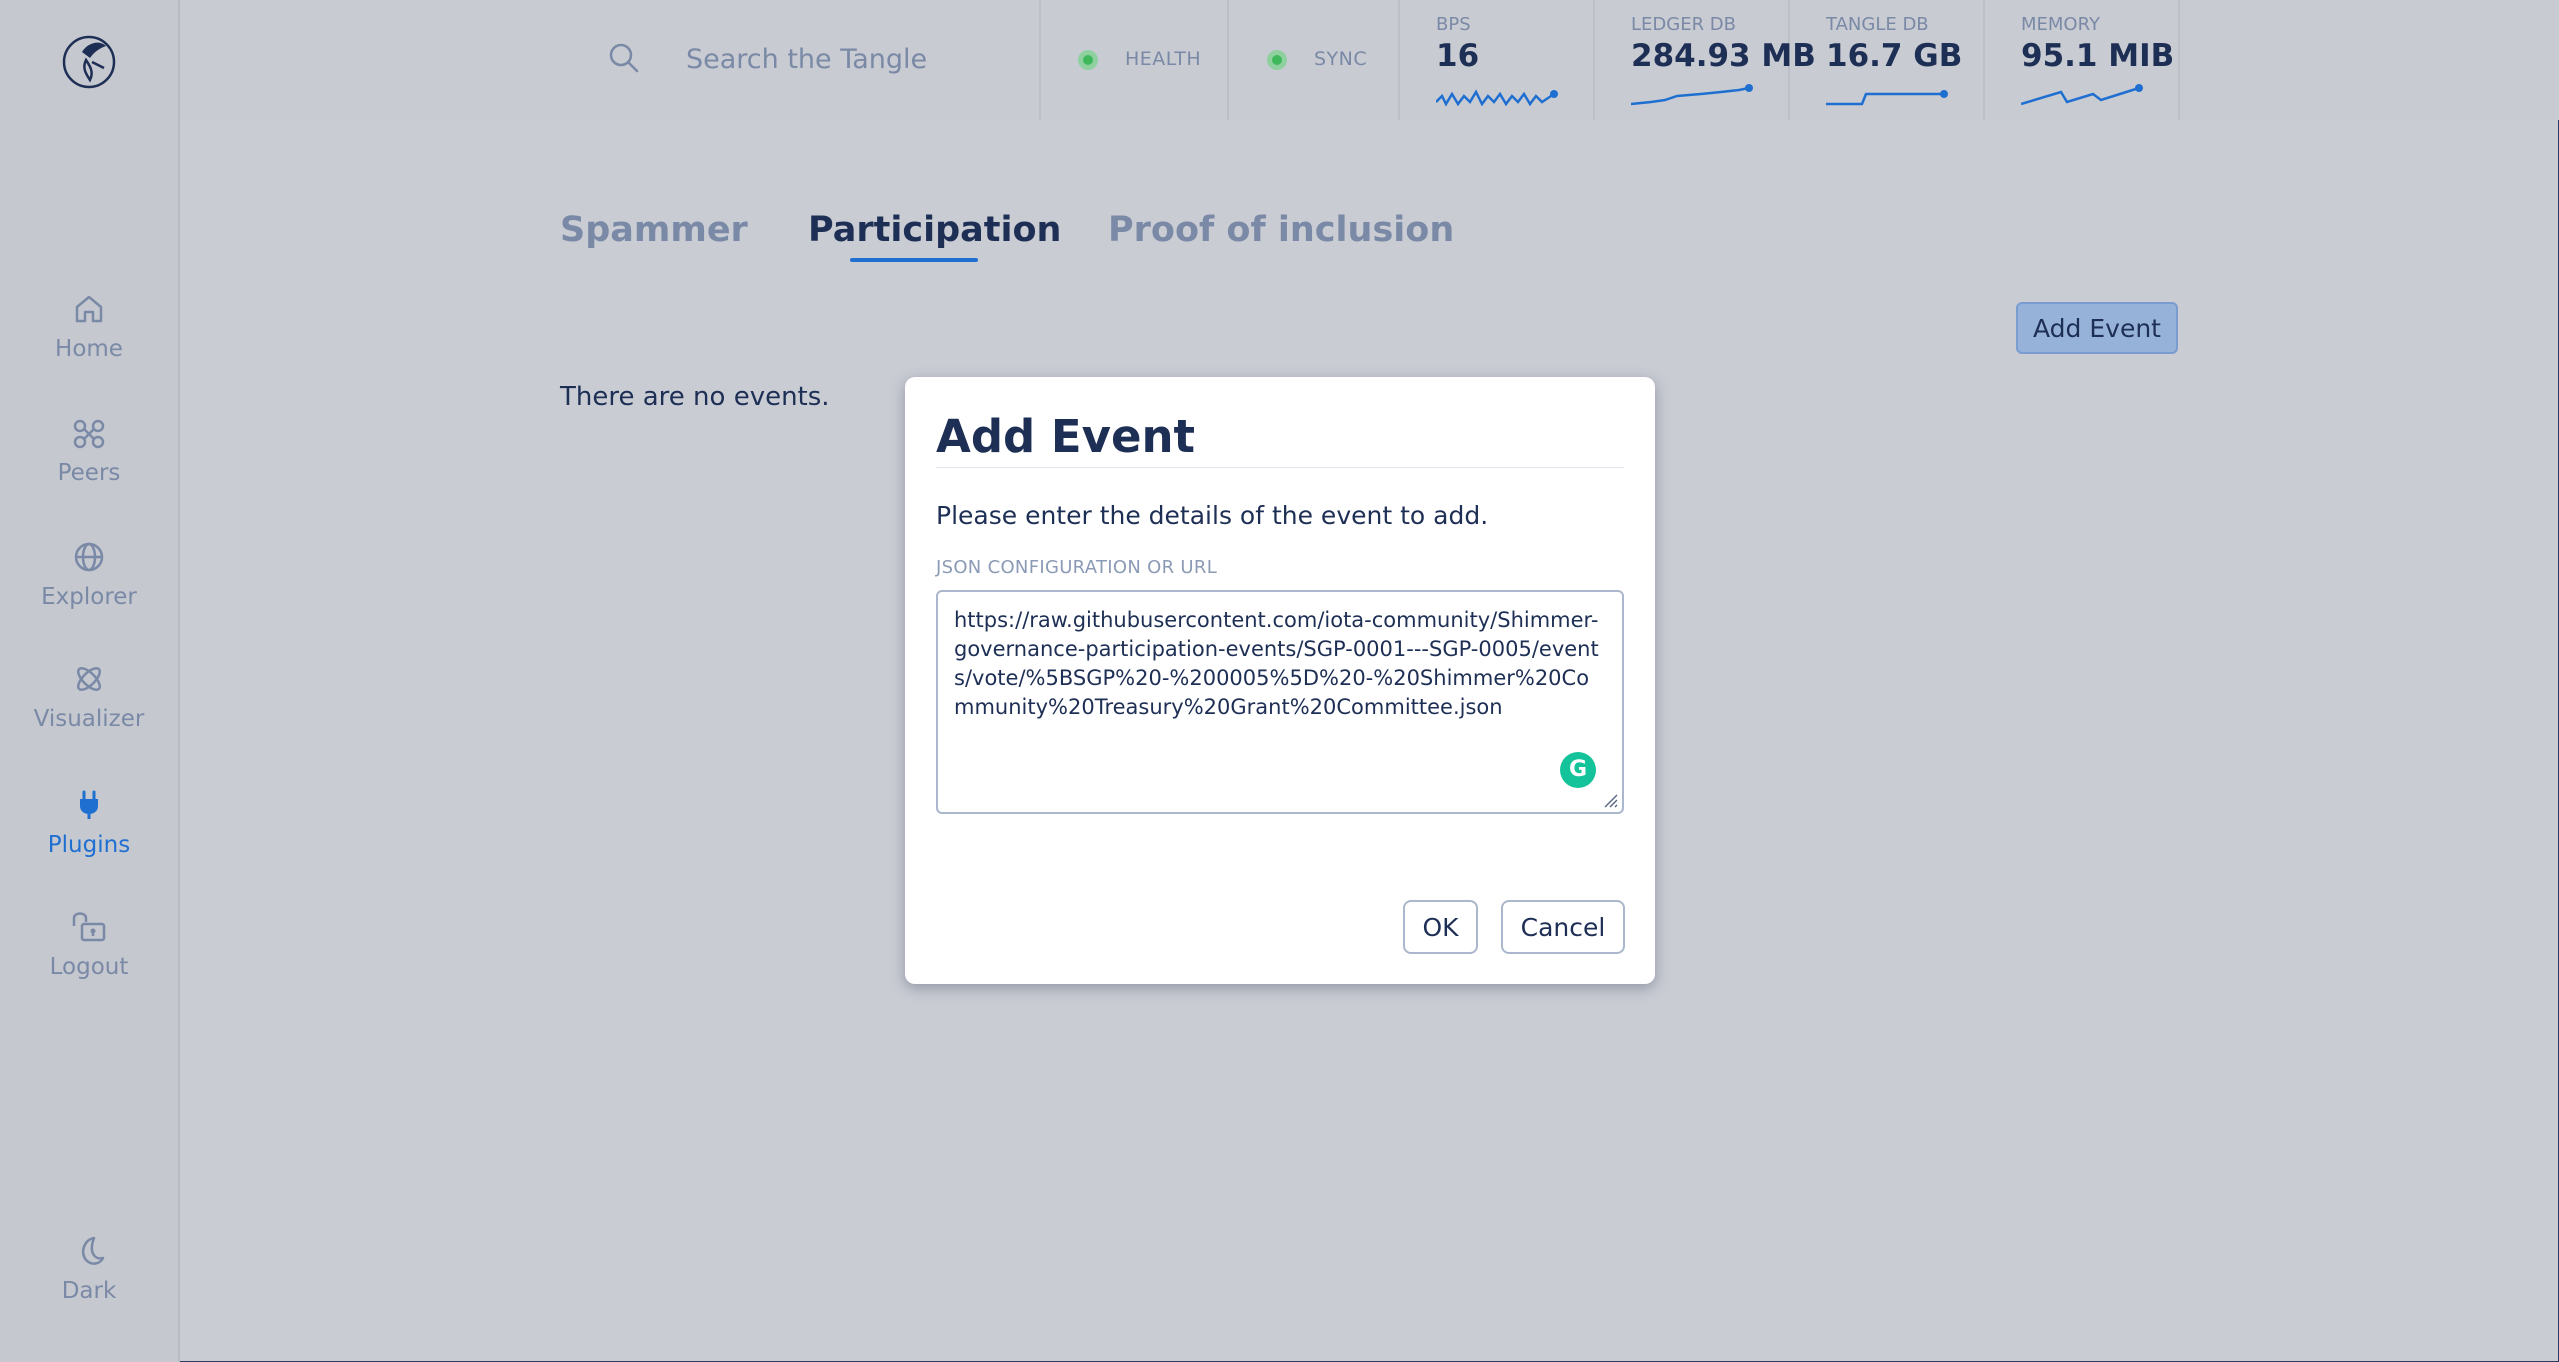 Image resolution: width=2559 pixels, height=1362 pixels. I want to click on metric-value: 284.93 MB, so click(1723, 56).